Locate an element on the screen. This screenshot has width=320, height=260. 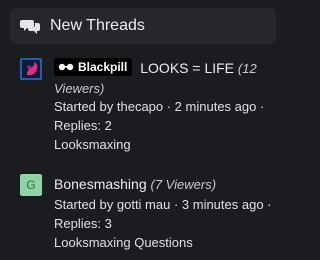
started-by: Started by thecapo · 2 minutes ago · is located at coordinates (165, 106).